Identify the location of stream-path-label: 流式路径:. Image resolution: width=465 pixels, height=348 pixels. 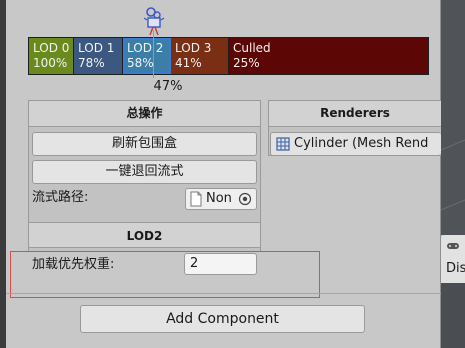
(60, 197).